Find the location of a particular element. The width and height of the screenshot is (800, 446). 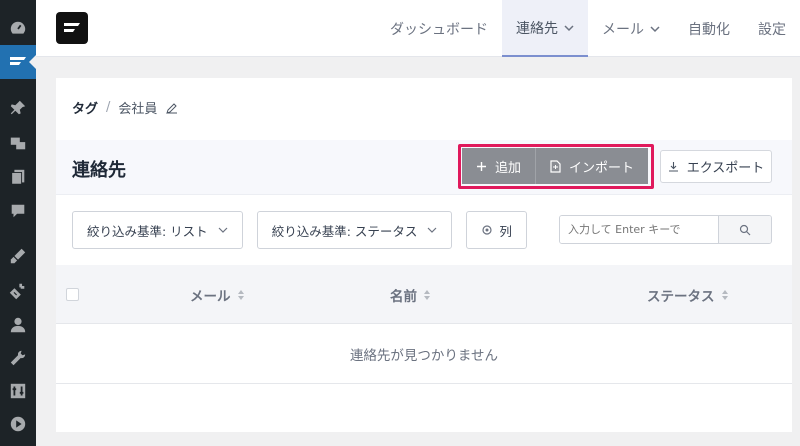

pin-icon is located at coordinates (18, 108).